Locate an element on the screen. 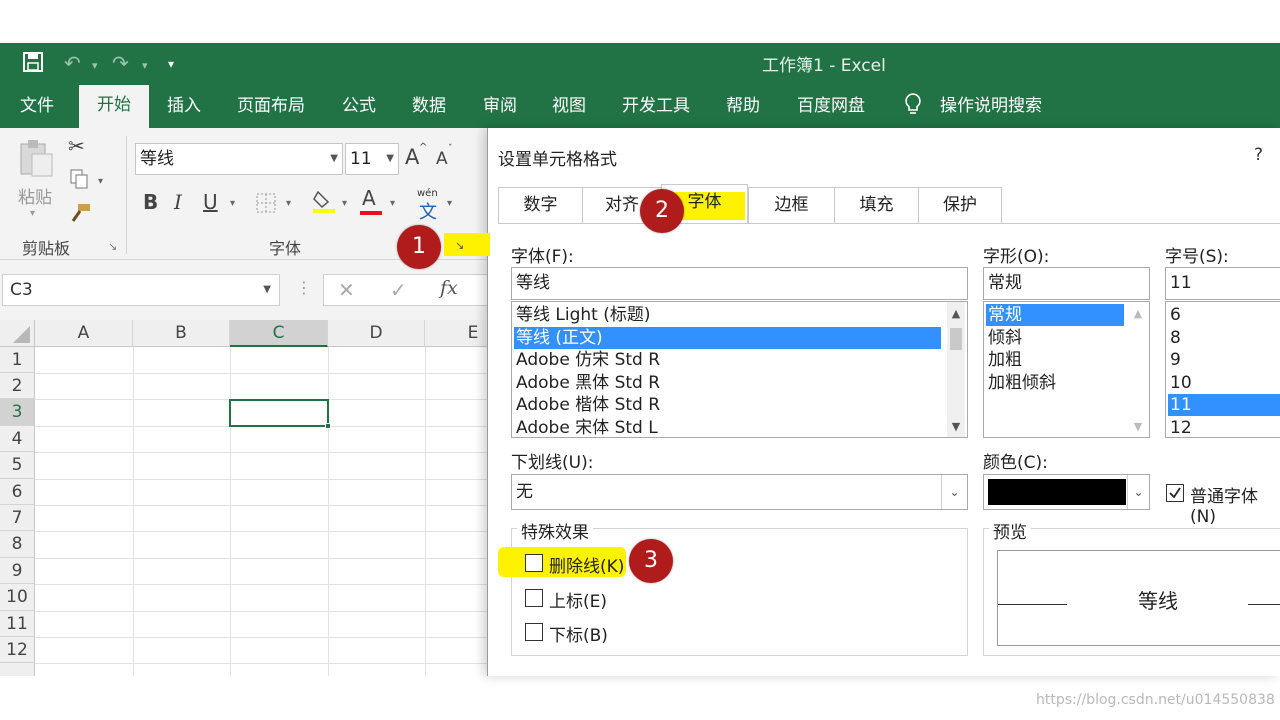 The height and width of the screenshot is (720, 1280). tab-page-layout: 页面布局 is located at coordinates (271, 110).